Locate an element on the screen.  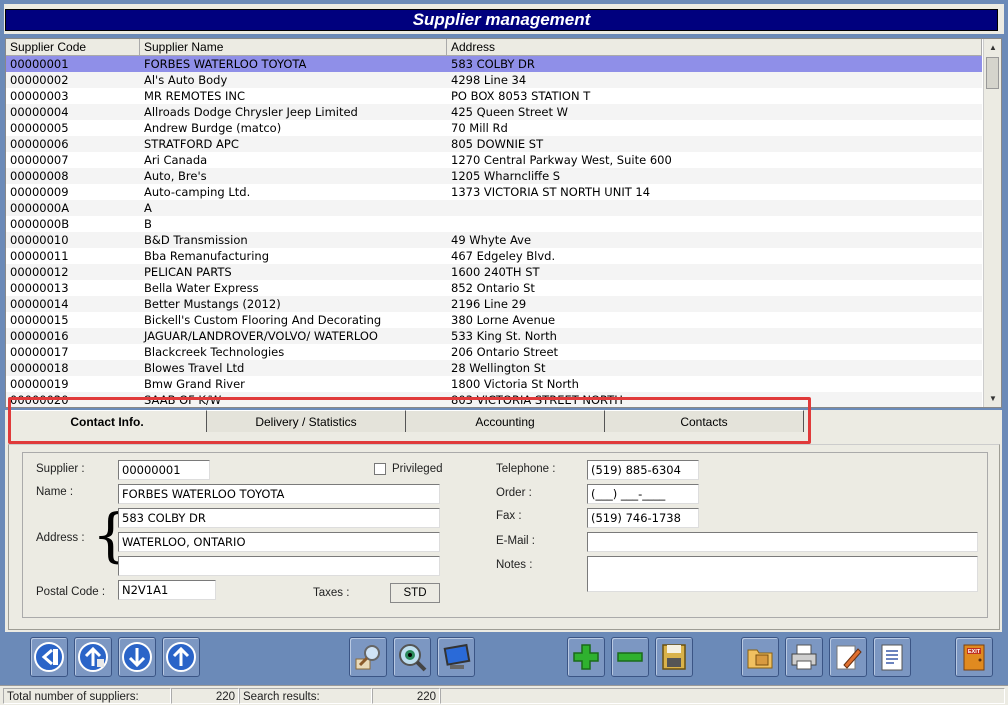
table-row: 00000002 Al's Auto Body 4298 Line 34 is located at coordinates (494, 80).